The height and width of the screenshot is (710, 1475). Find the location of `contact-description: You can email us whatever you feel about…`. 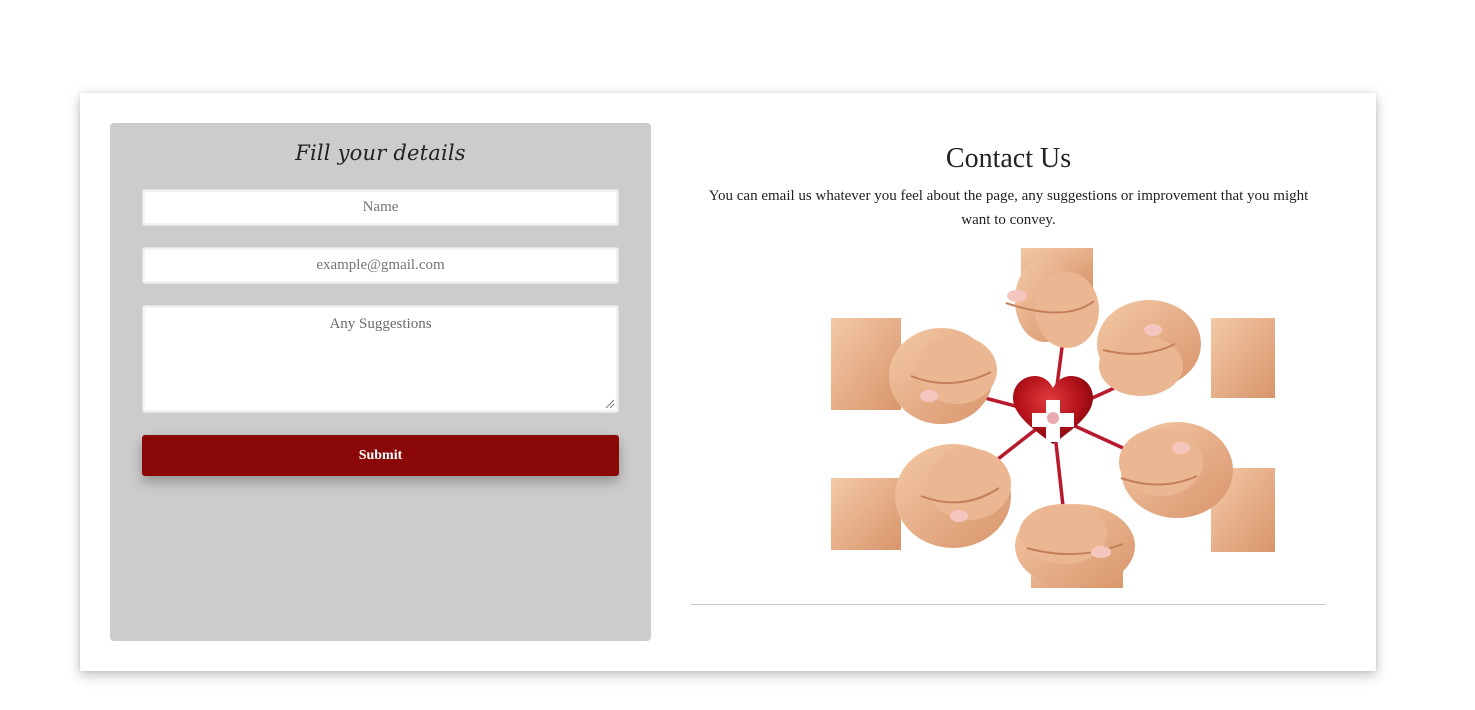

contact-description: You can email us whatever you feel about… is located at coordinates (1008, 208).